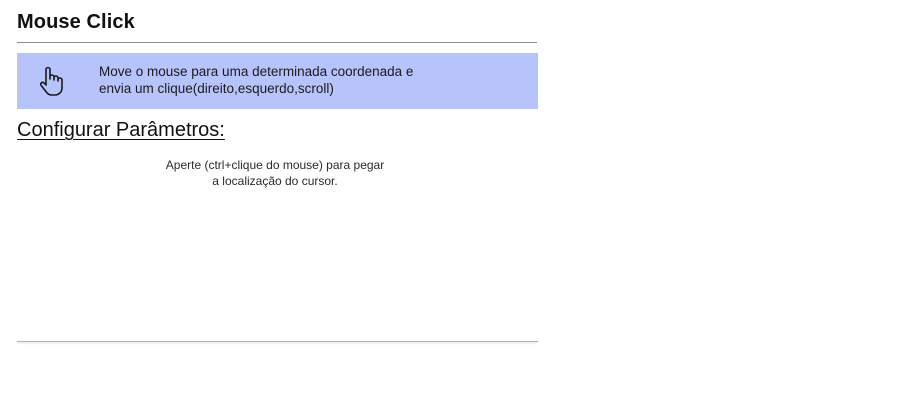 This screenshot has height=407, width=923. I want to click on hand-pointer-icon, so click(51, 81).